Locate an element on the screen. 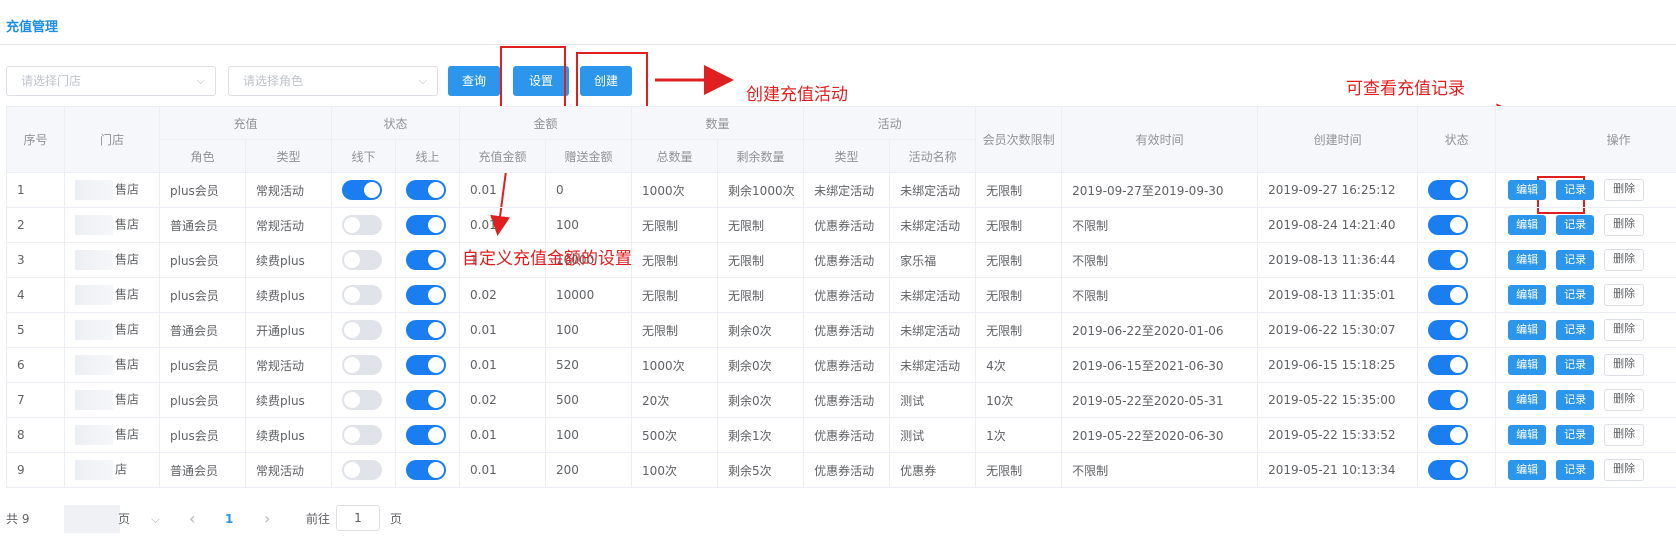  current-page: 1 is located at coordinates (229, 519).